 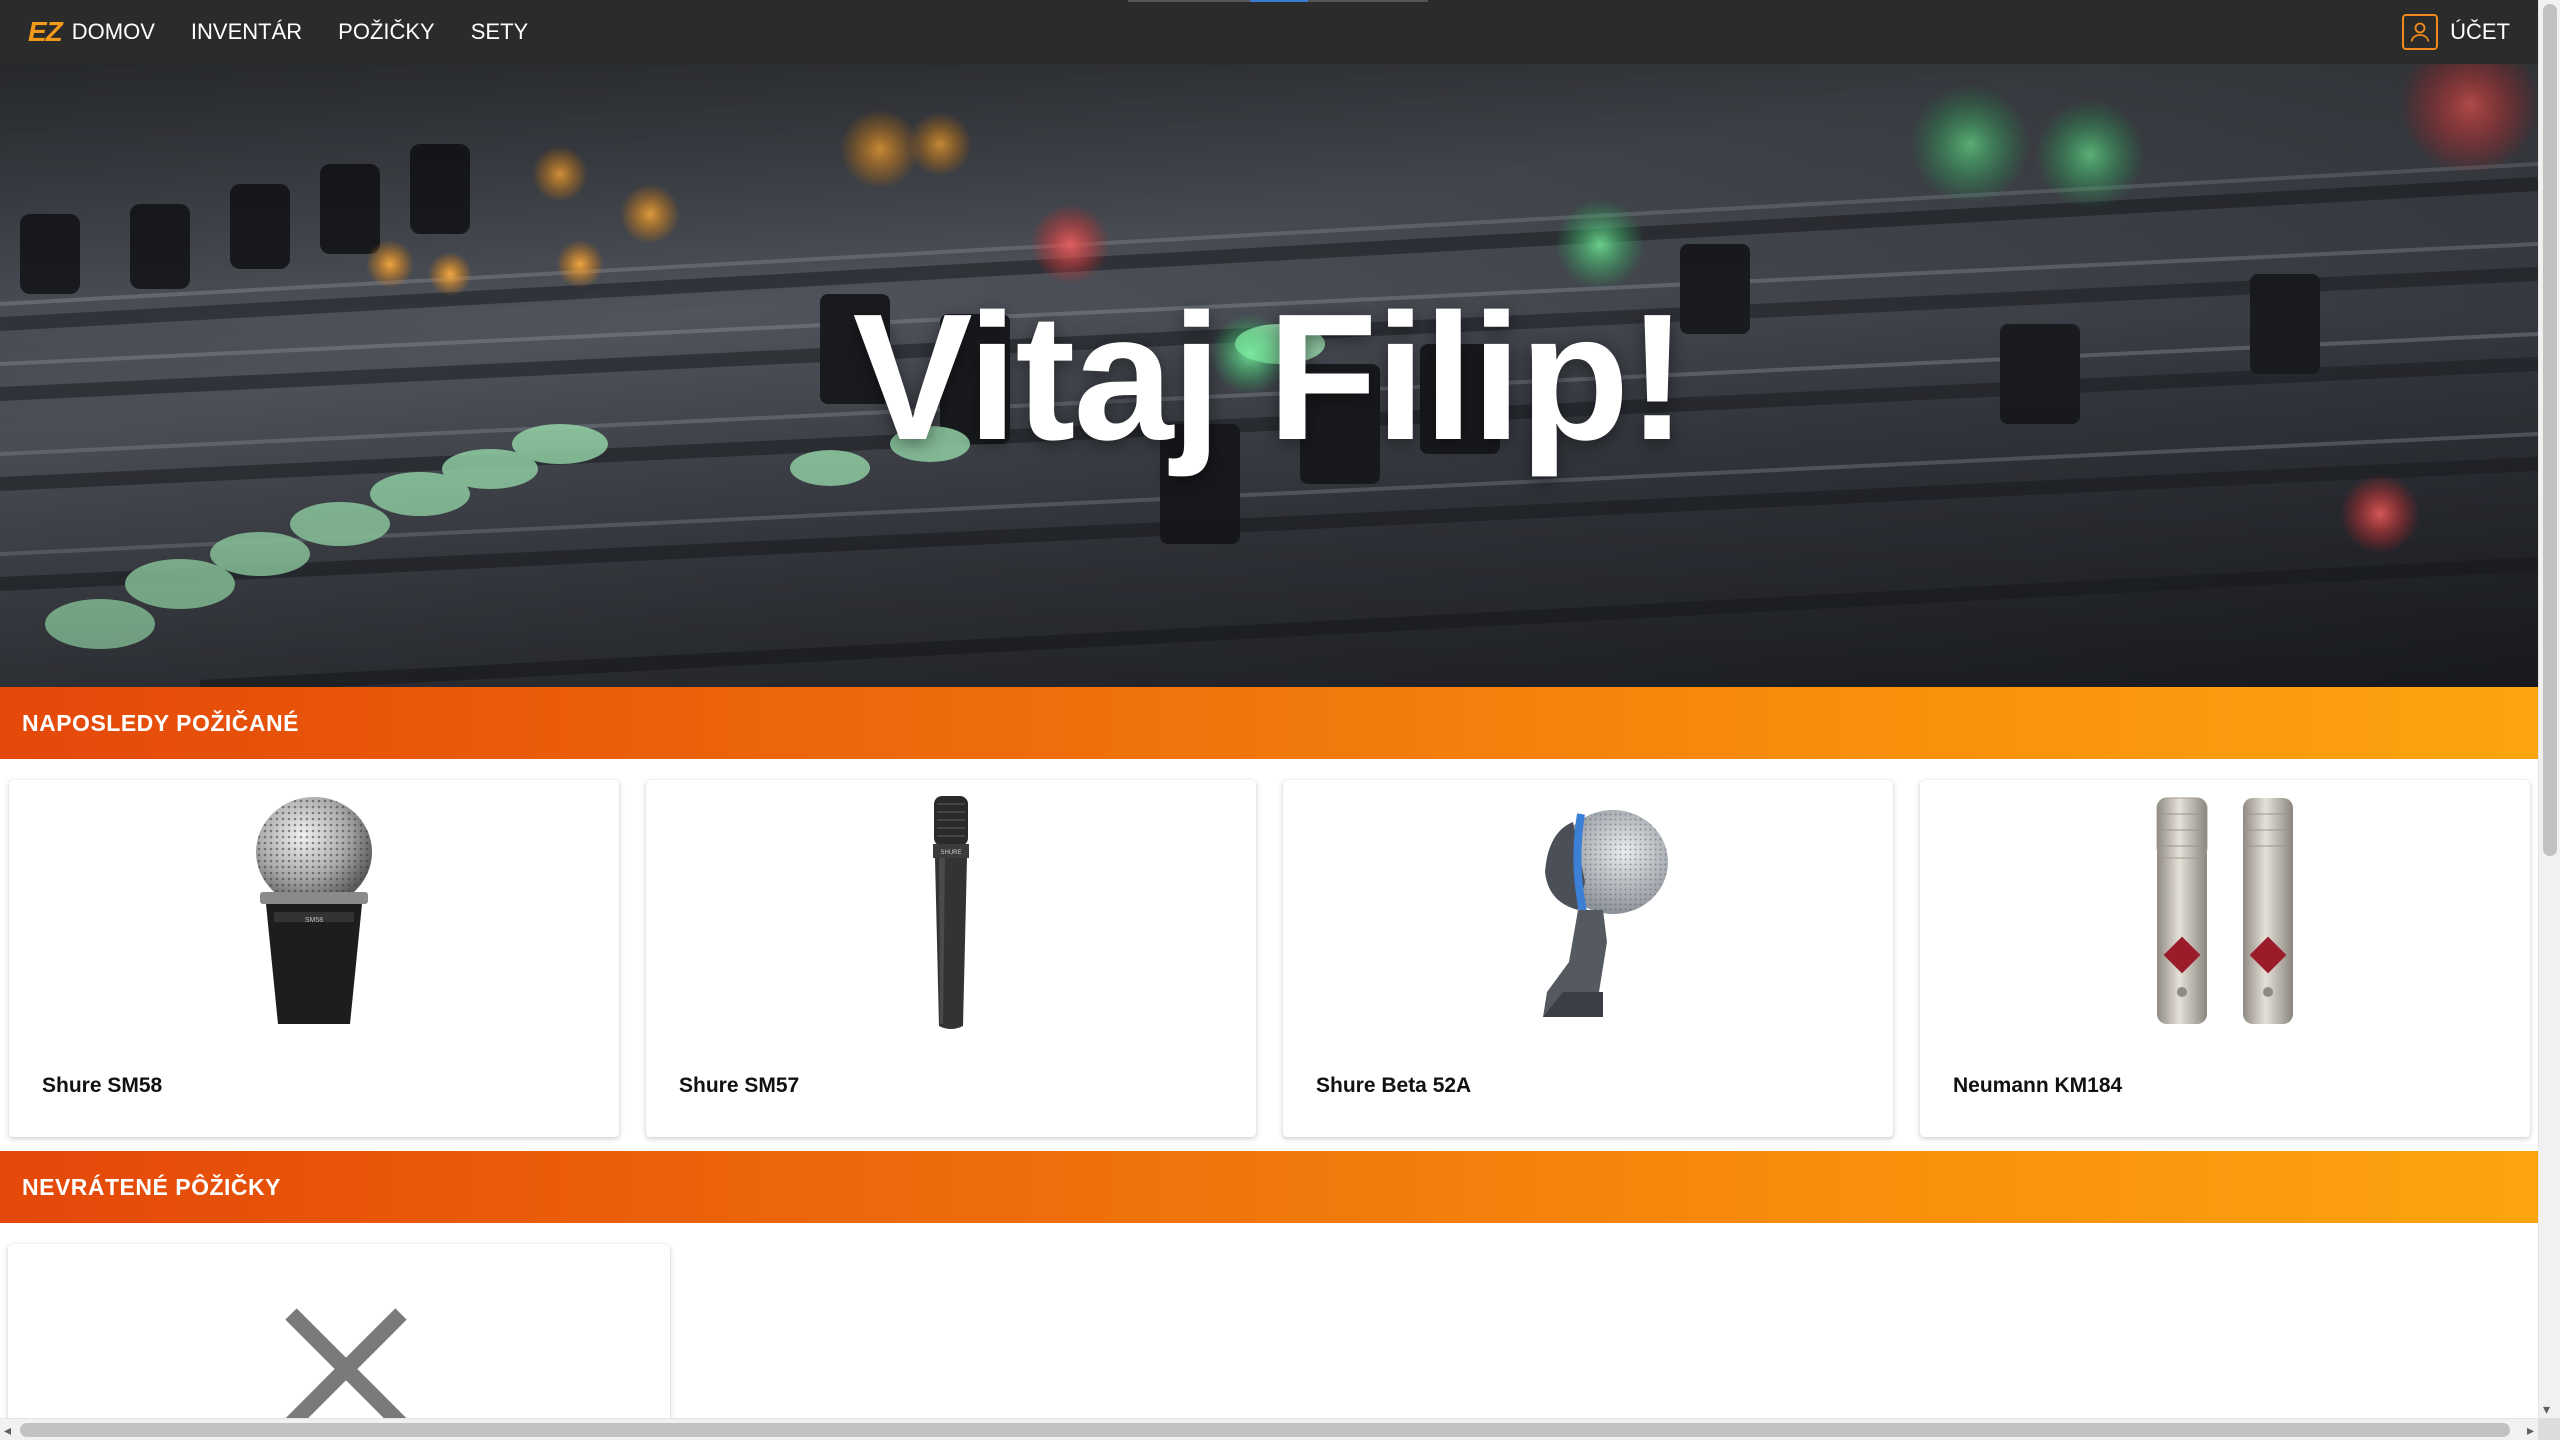 What do you see at coordinates (45, 31) in the screenshot?
I see `logo: EZ` at bounding box center [45, 31].